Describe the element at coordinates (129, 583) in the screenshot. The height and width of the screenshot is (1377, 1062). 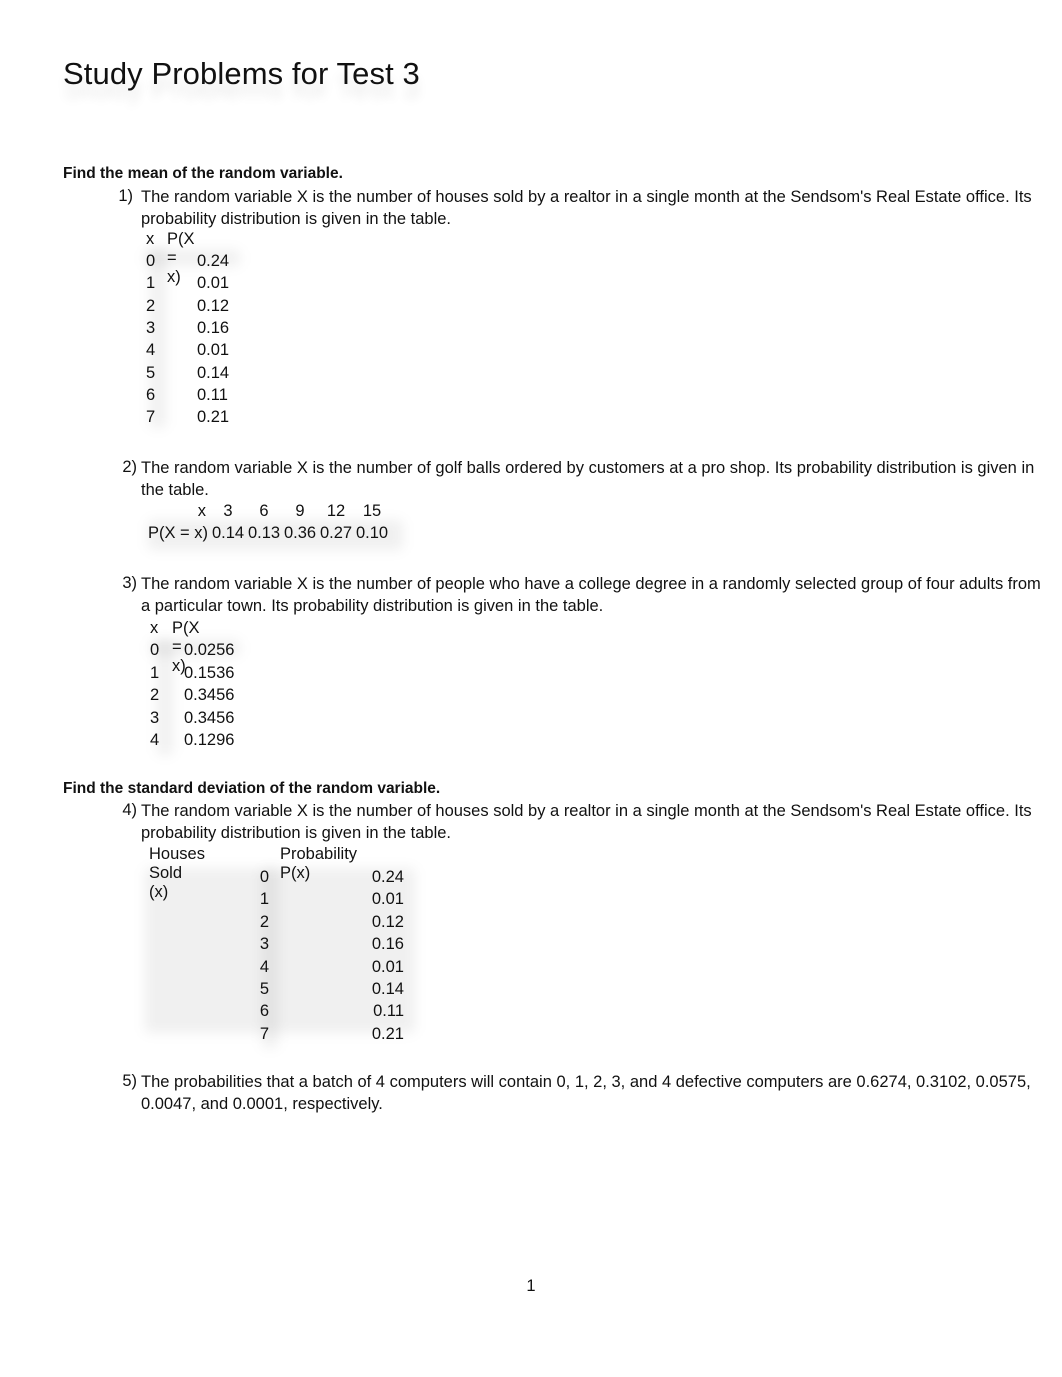
I see `problem-number: 3)` at that location.